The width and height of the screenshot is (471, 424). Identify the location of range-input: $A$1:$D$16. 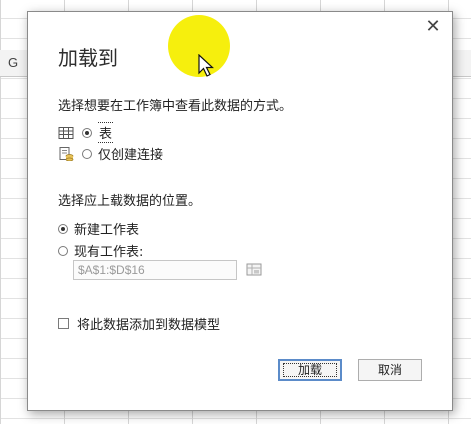
(155, 270).